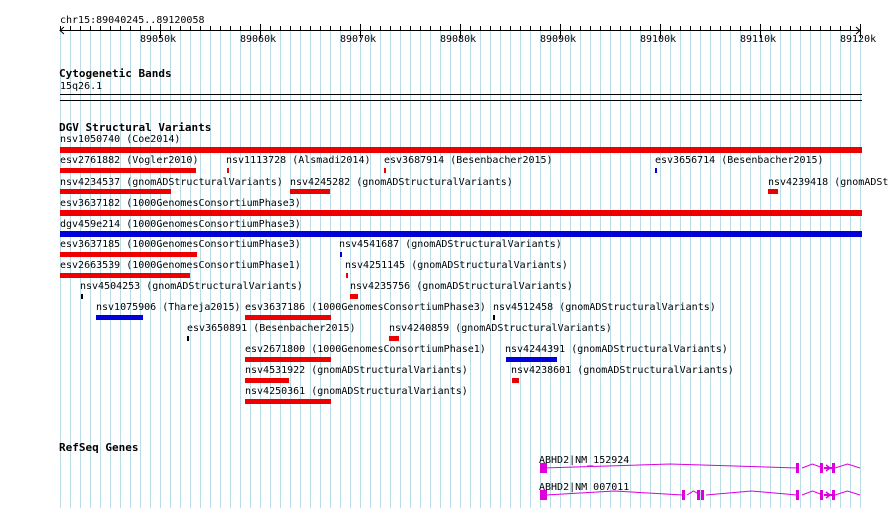 Image resolution: width=890 pixels, height=508 pixels. Describe the element at coordinates (401, 182) in the screenshot. I see `sv-feature-label: nsv4245282 (gnomADStructuralVariants)` at that location.